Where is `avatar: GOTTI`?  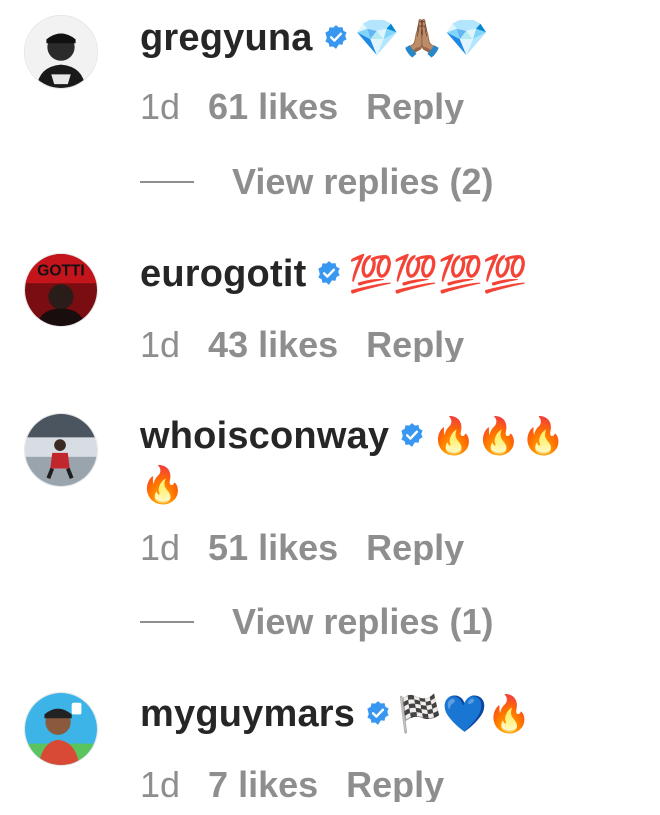 avatar: GOTTI is located at coordinates (61, 290).